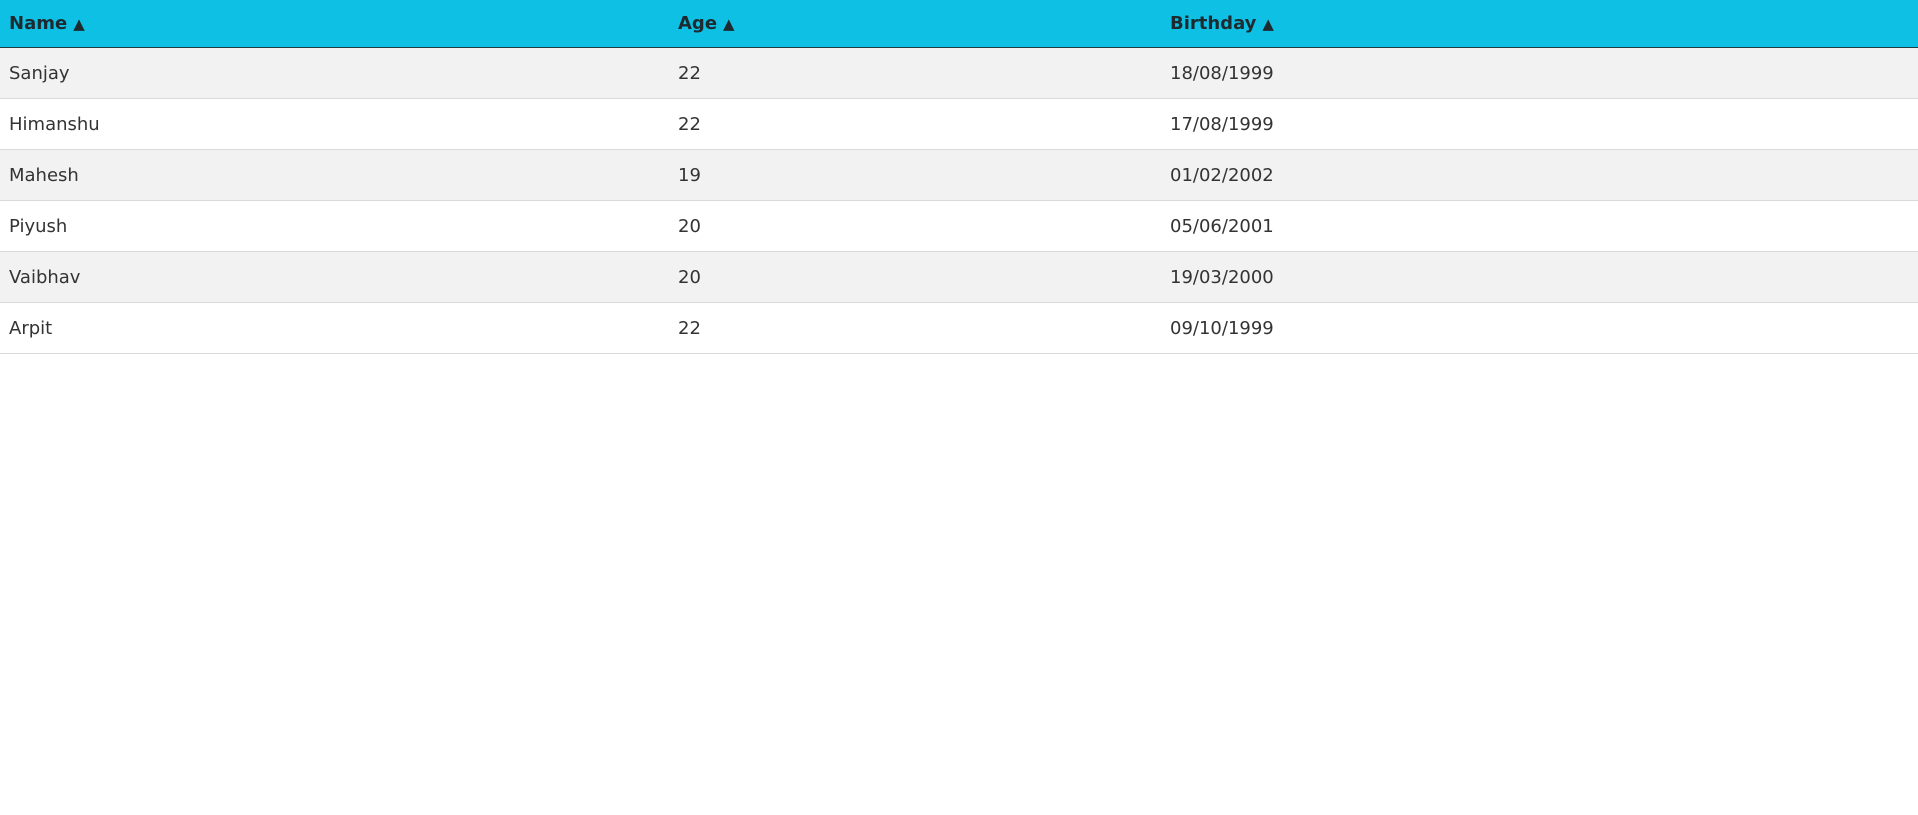 The width and height of the screenshot is (1918, 815). I want to click on column-header-birthday: Birthday ▲, so click(1539, 24).